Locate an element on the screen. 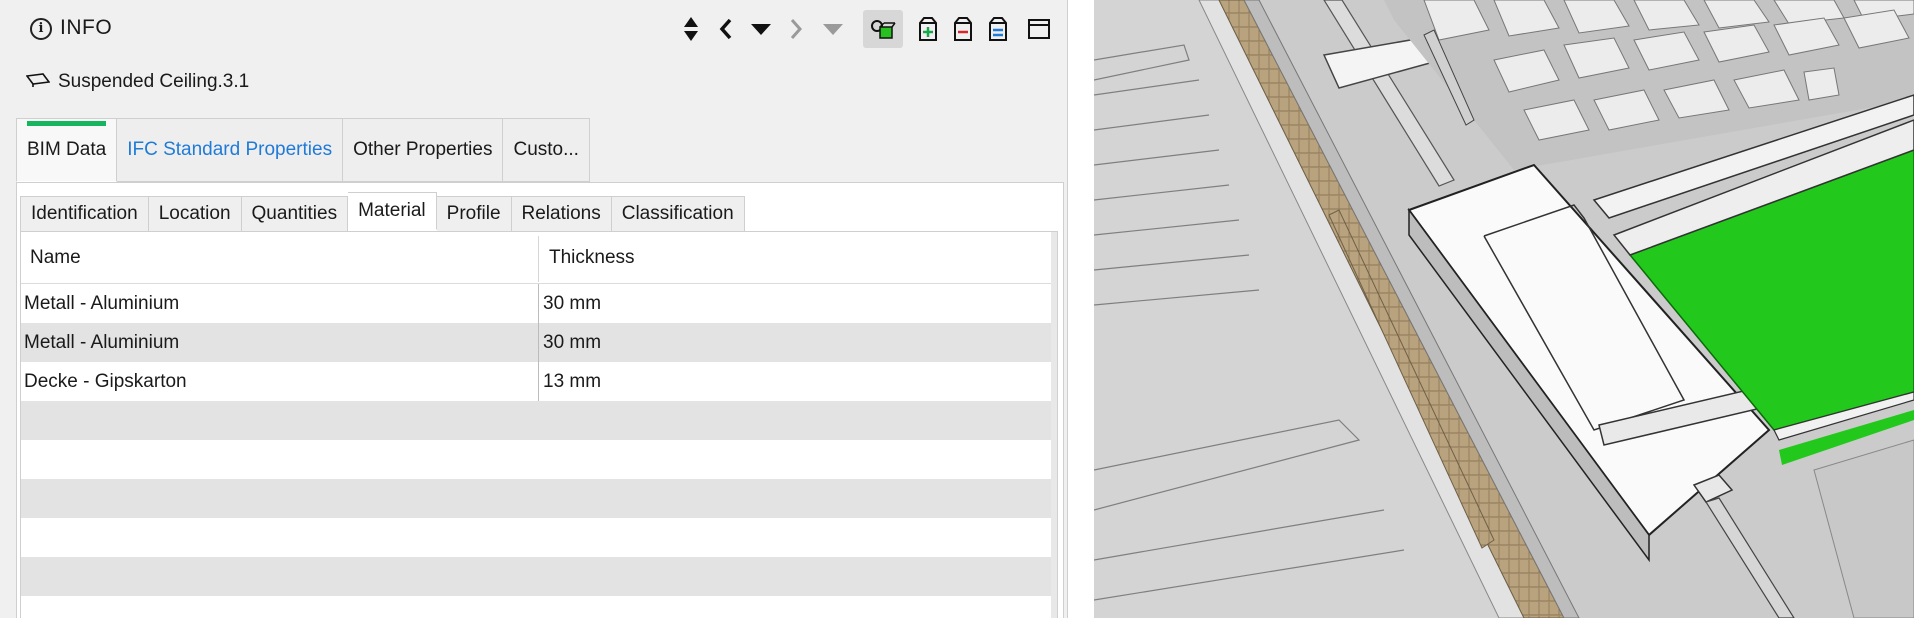  tab-other-properties: Other Properties is located at coordinates (423, 150).